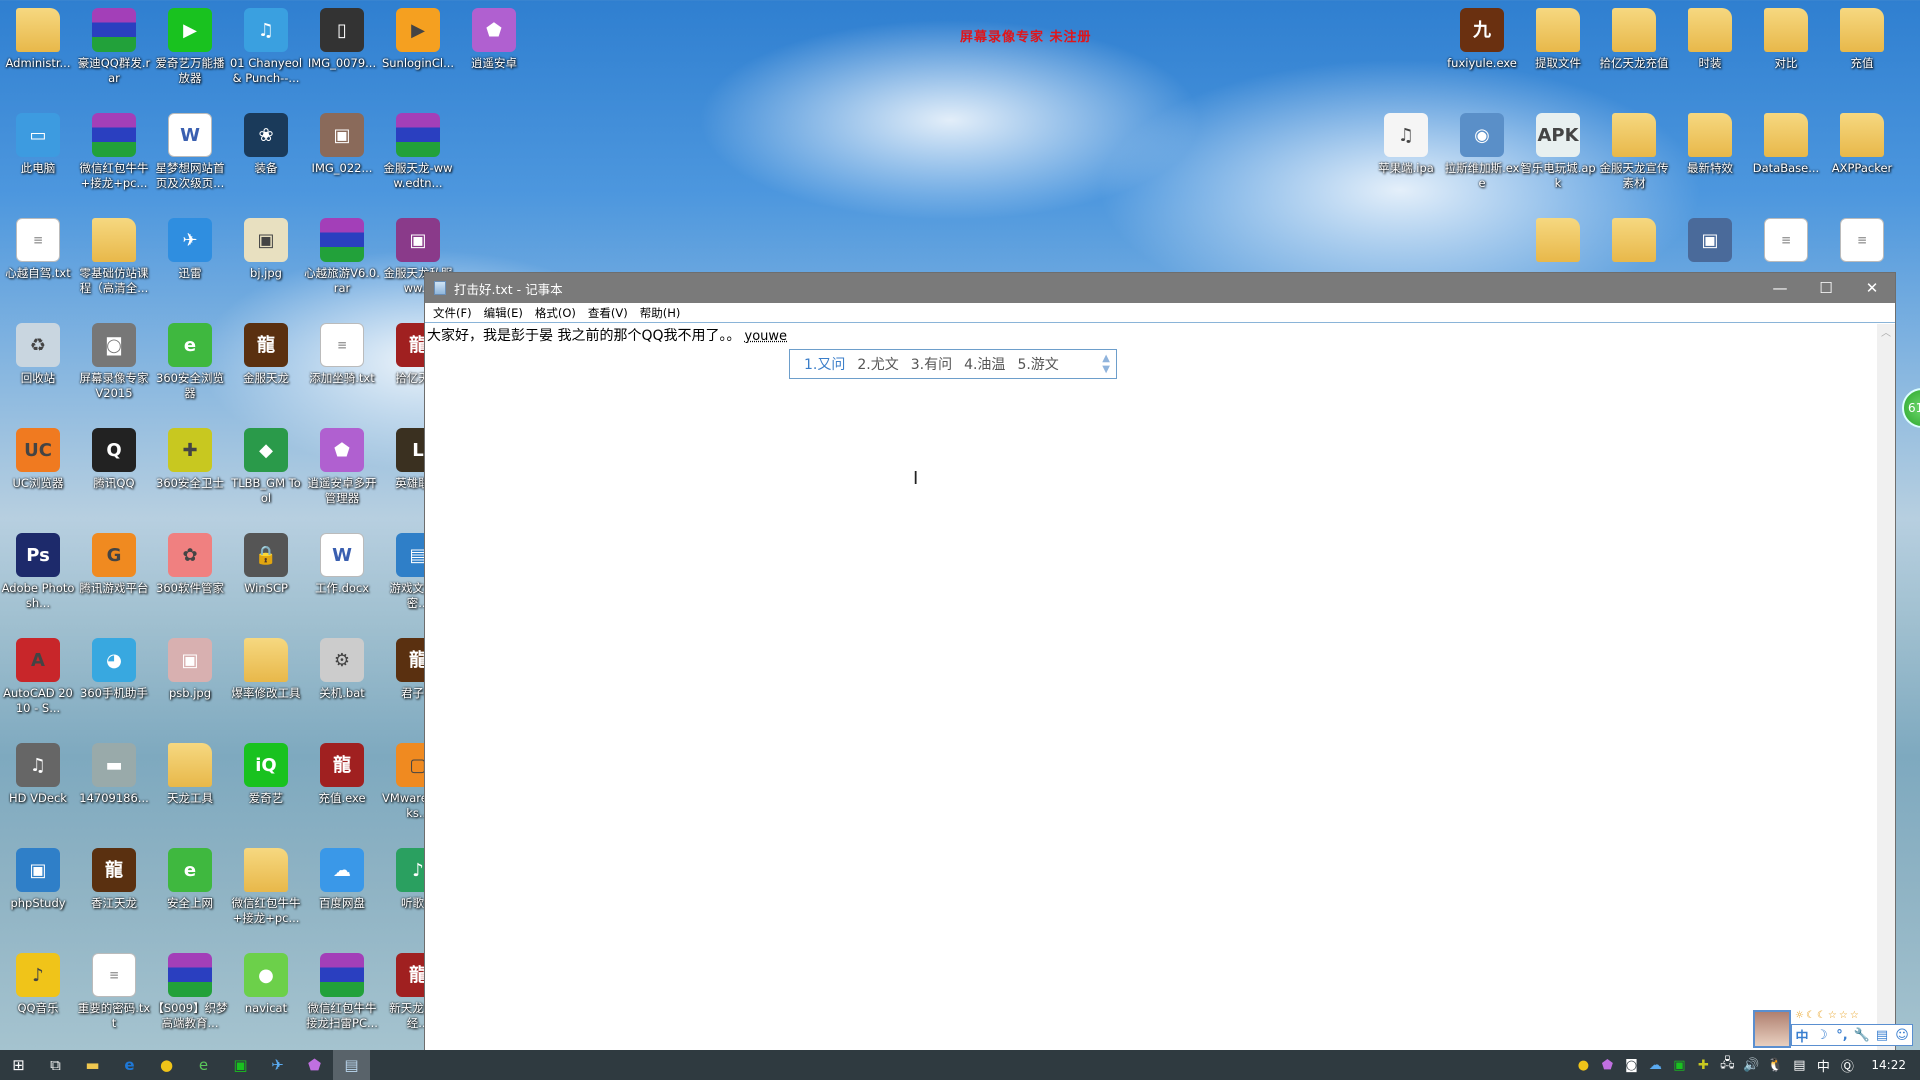 The width and height of the screenshot is (1920, 1080). Describe the element at coordinates (266, 772) in the screenshot. I see `desktop-icon: iQ 爱奇艺` at that location.